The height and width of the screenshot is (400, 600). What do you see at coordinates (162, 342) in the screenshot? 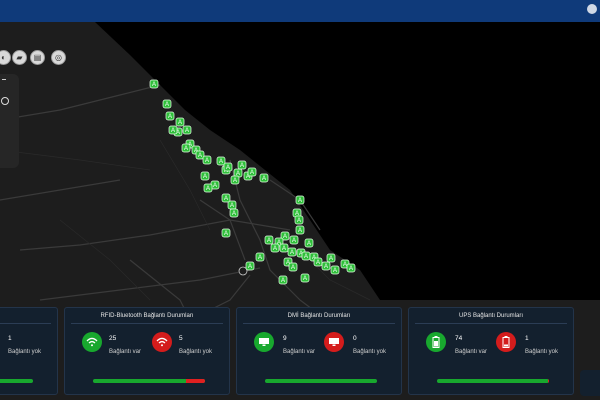
I see `wifi-off-icon` at bounding box center [162, 342].